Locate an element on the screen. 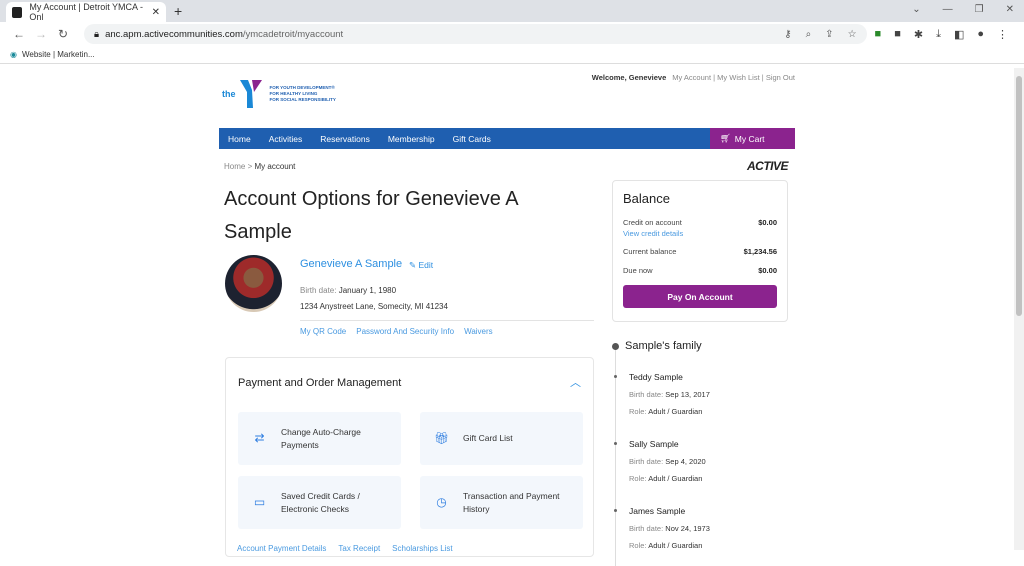 The width and height of the screenshot is (1024, 566). breadcrumb-current: My account is located at coordinates (275, 166).